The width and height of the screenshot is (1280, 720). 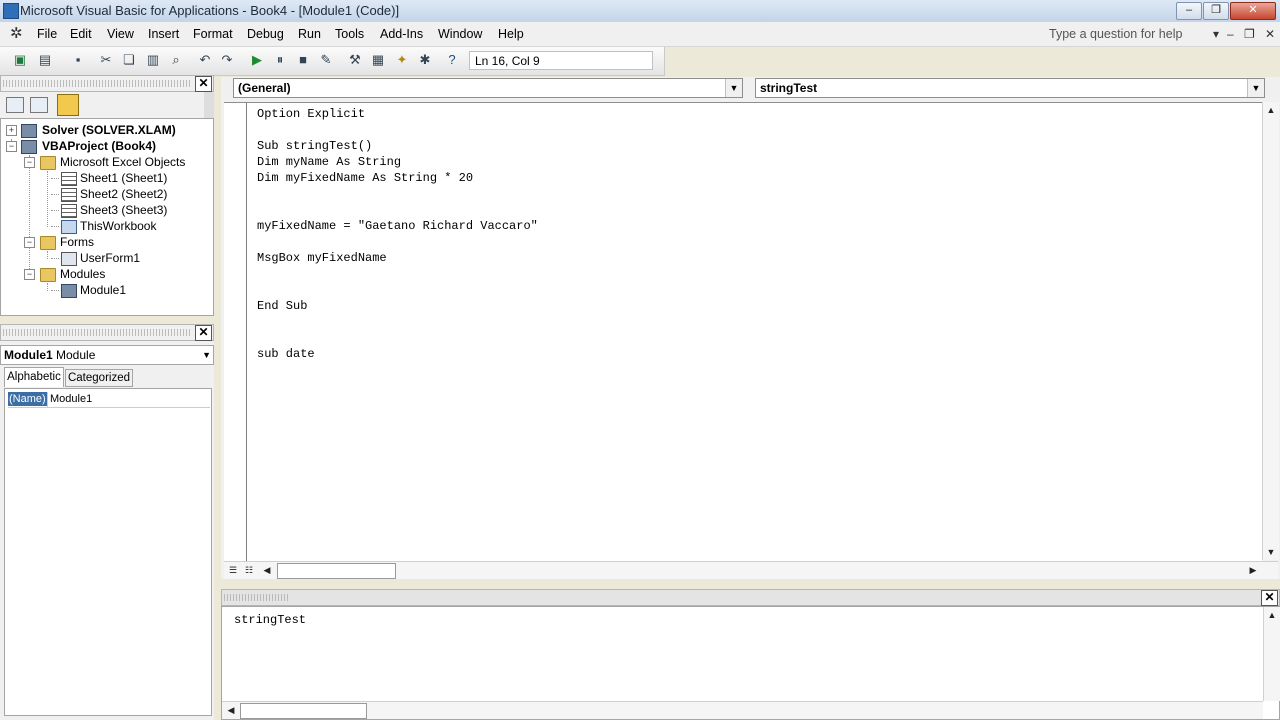 I want to click on menu-debug: Debug, so click(x=265, y=34).